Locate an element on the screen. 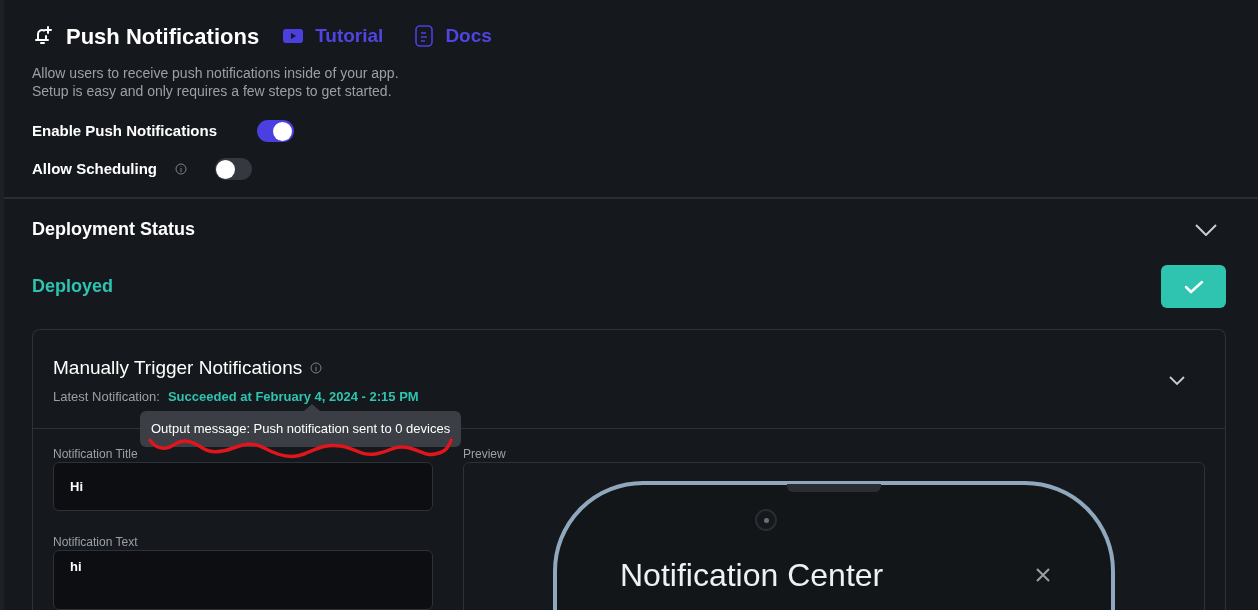 Image resolution: width=1258 pixels, height=610 pixels. bell-plus-icon is located at coordinates (43, 36).